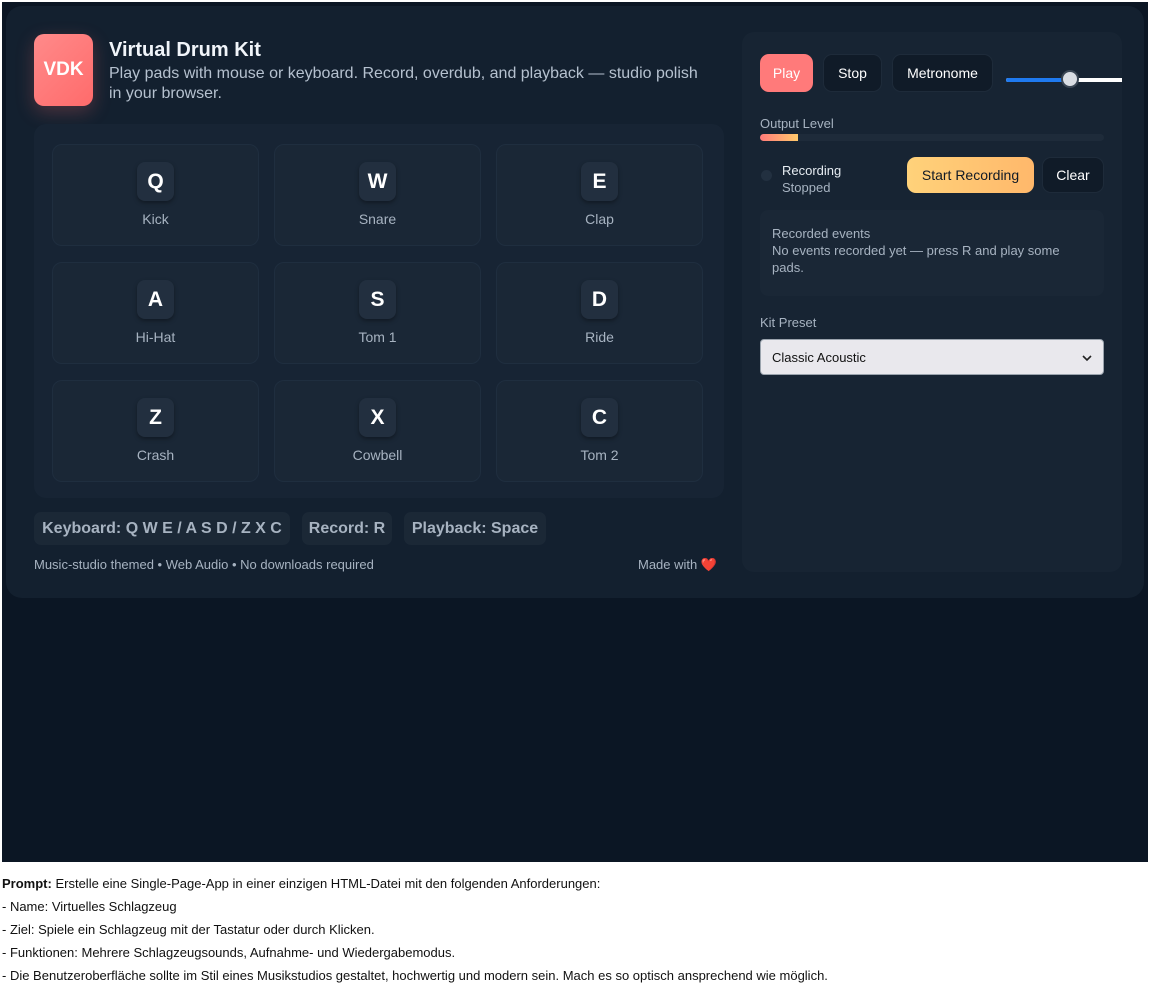  I want to click on pad-key: E, so click(599, 181).